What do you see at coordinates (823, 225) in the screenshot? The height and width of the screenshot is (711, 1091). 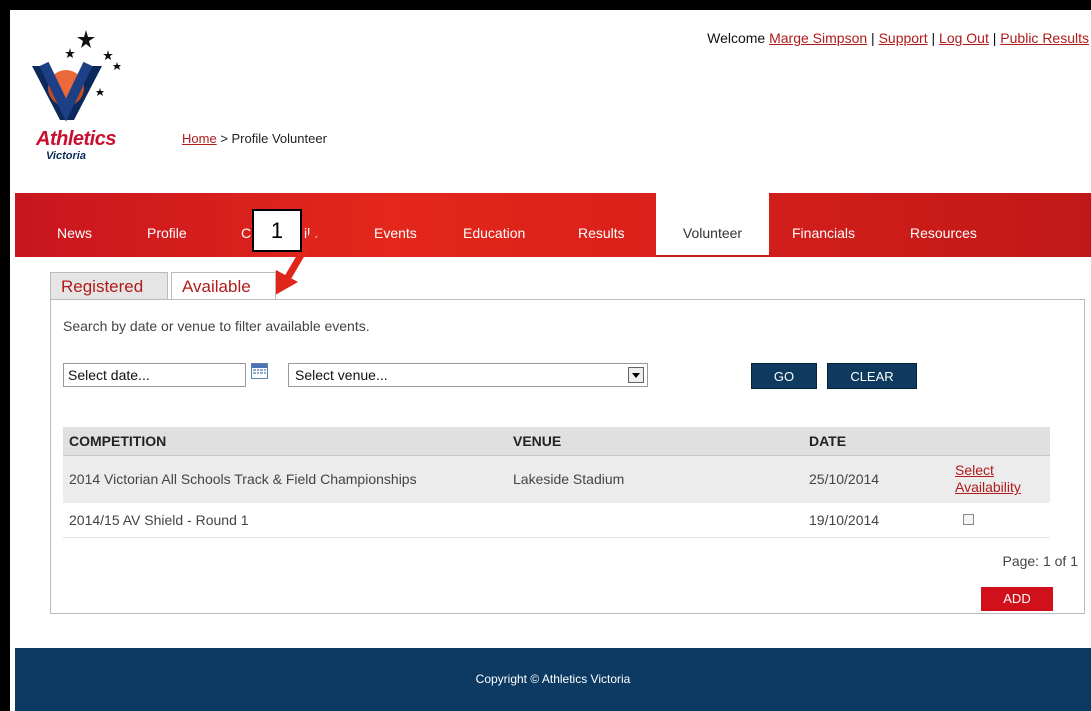 I see `nav-item-financials: Financials` at bounding box center [823, 225].